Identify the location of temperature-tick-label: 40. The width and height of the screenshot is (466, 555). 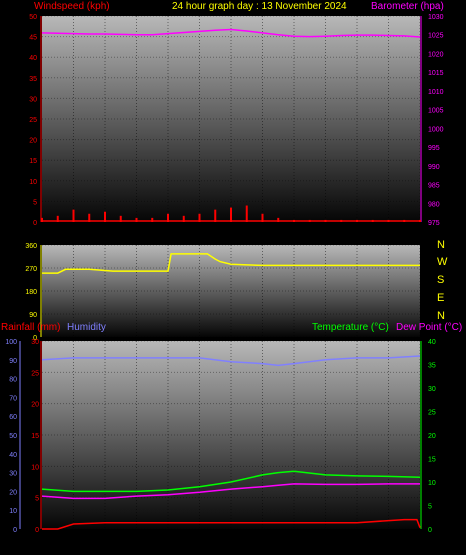
(432, 342).